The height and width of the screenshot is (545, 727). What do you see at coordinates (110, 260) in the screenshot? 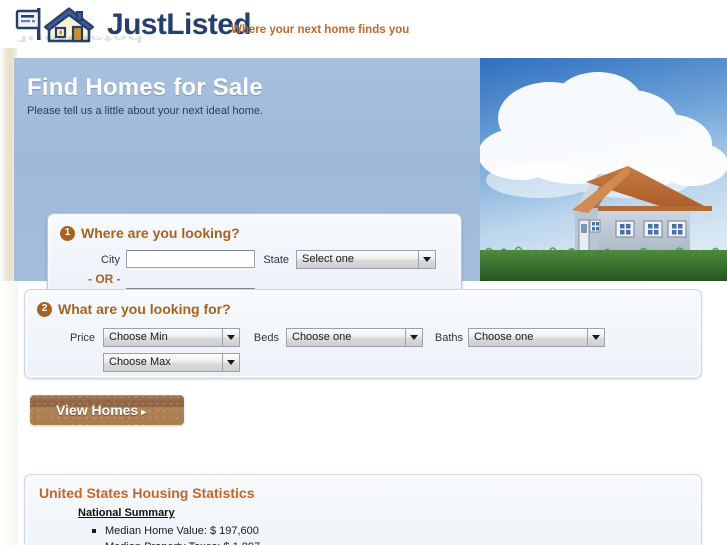
I see `city-label: City` at bounding box center [110, 260].